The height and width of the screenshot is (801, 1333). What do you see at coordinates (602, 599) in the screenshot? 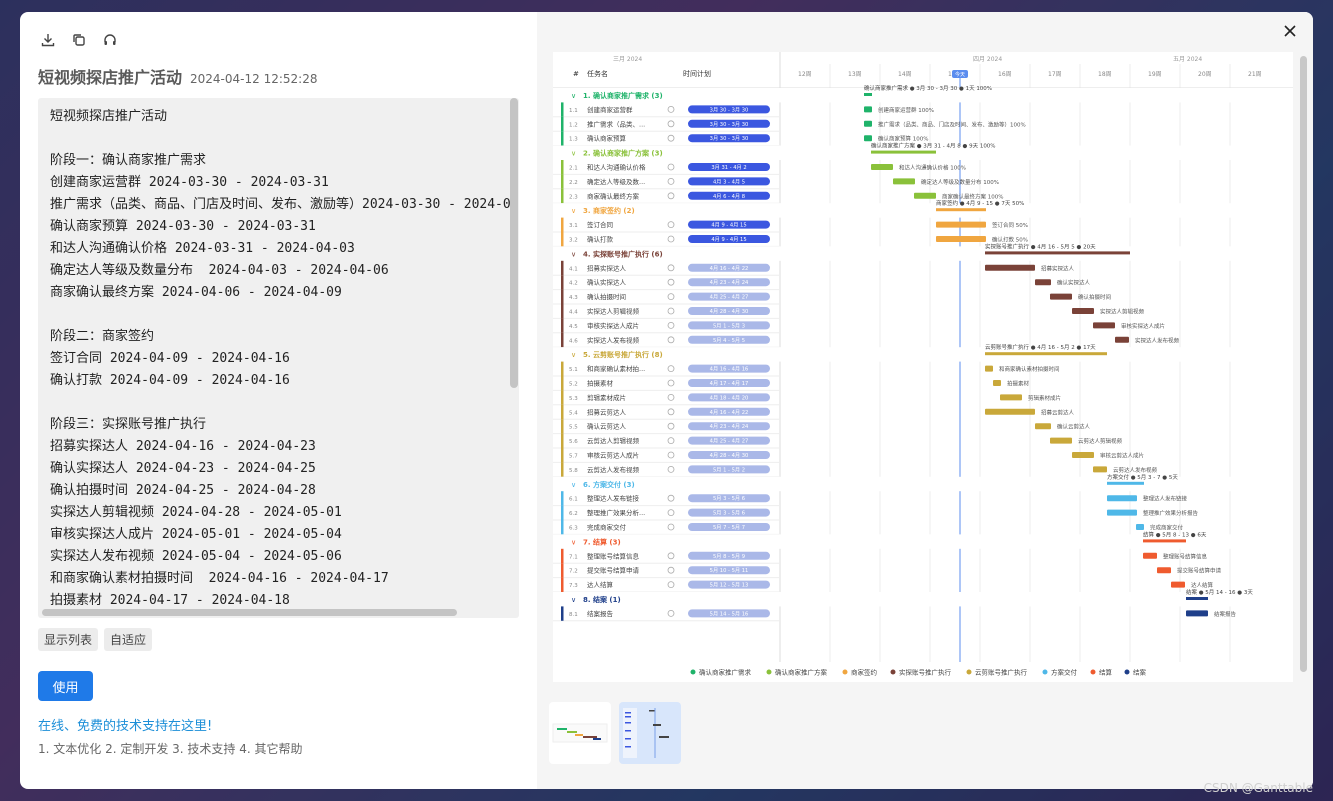
I see `gantt-group-name: 8. 结案 (1)` at bounding box center [602, 599].